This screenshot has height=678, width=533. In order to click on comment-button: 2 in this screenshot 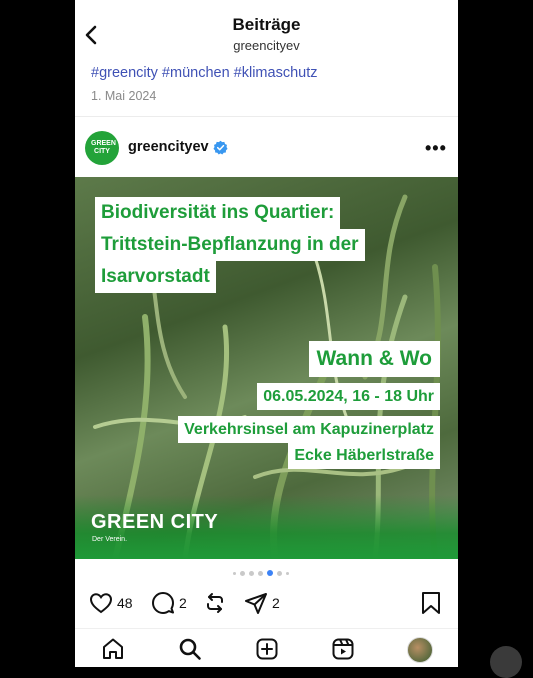, I will do `click(169, 603)`.